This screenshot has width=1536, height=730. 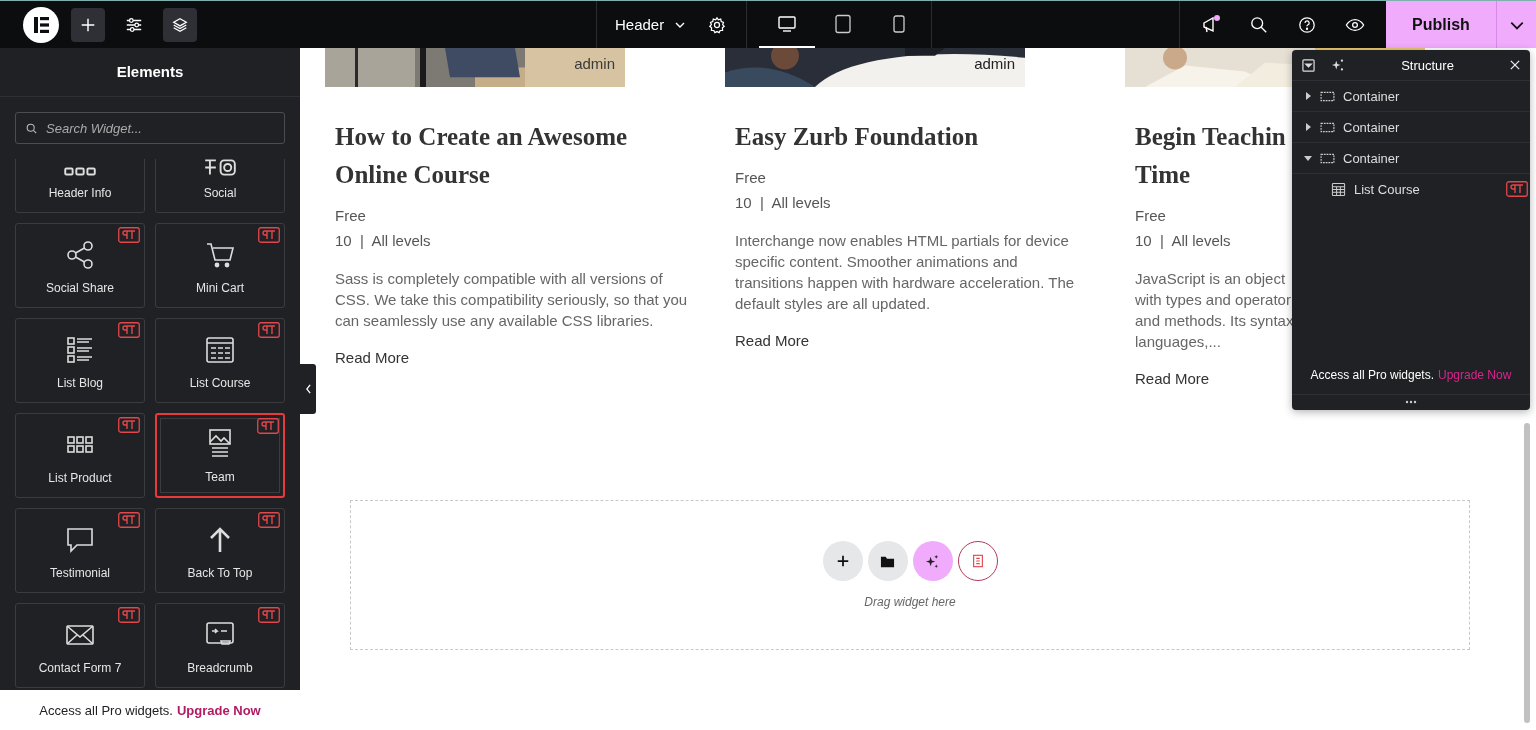 I want to click on structure-button, so click(x=180, y=24).